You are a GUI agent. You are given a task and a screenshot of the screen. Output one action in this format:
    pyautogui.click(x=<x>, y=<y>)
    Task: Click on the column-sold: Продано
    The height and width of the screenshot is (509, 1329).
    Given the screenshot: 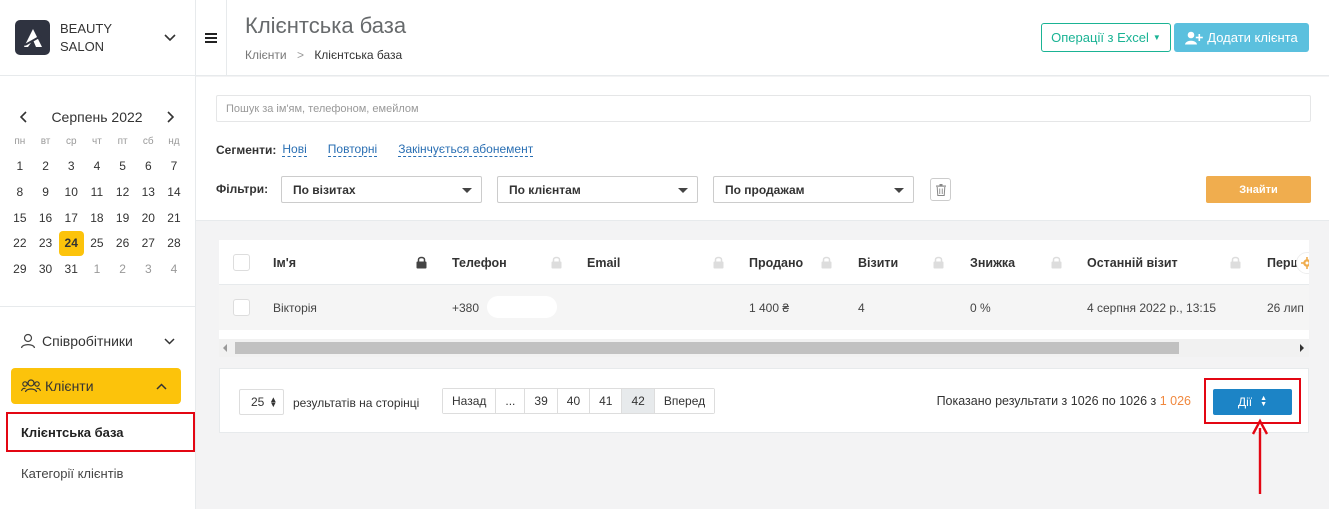 What is the action you would take?
    pyautogui.click(x=776, y=262)
    